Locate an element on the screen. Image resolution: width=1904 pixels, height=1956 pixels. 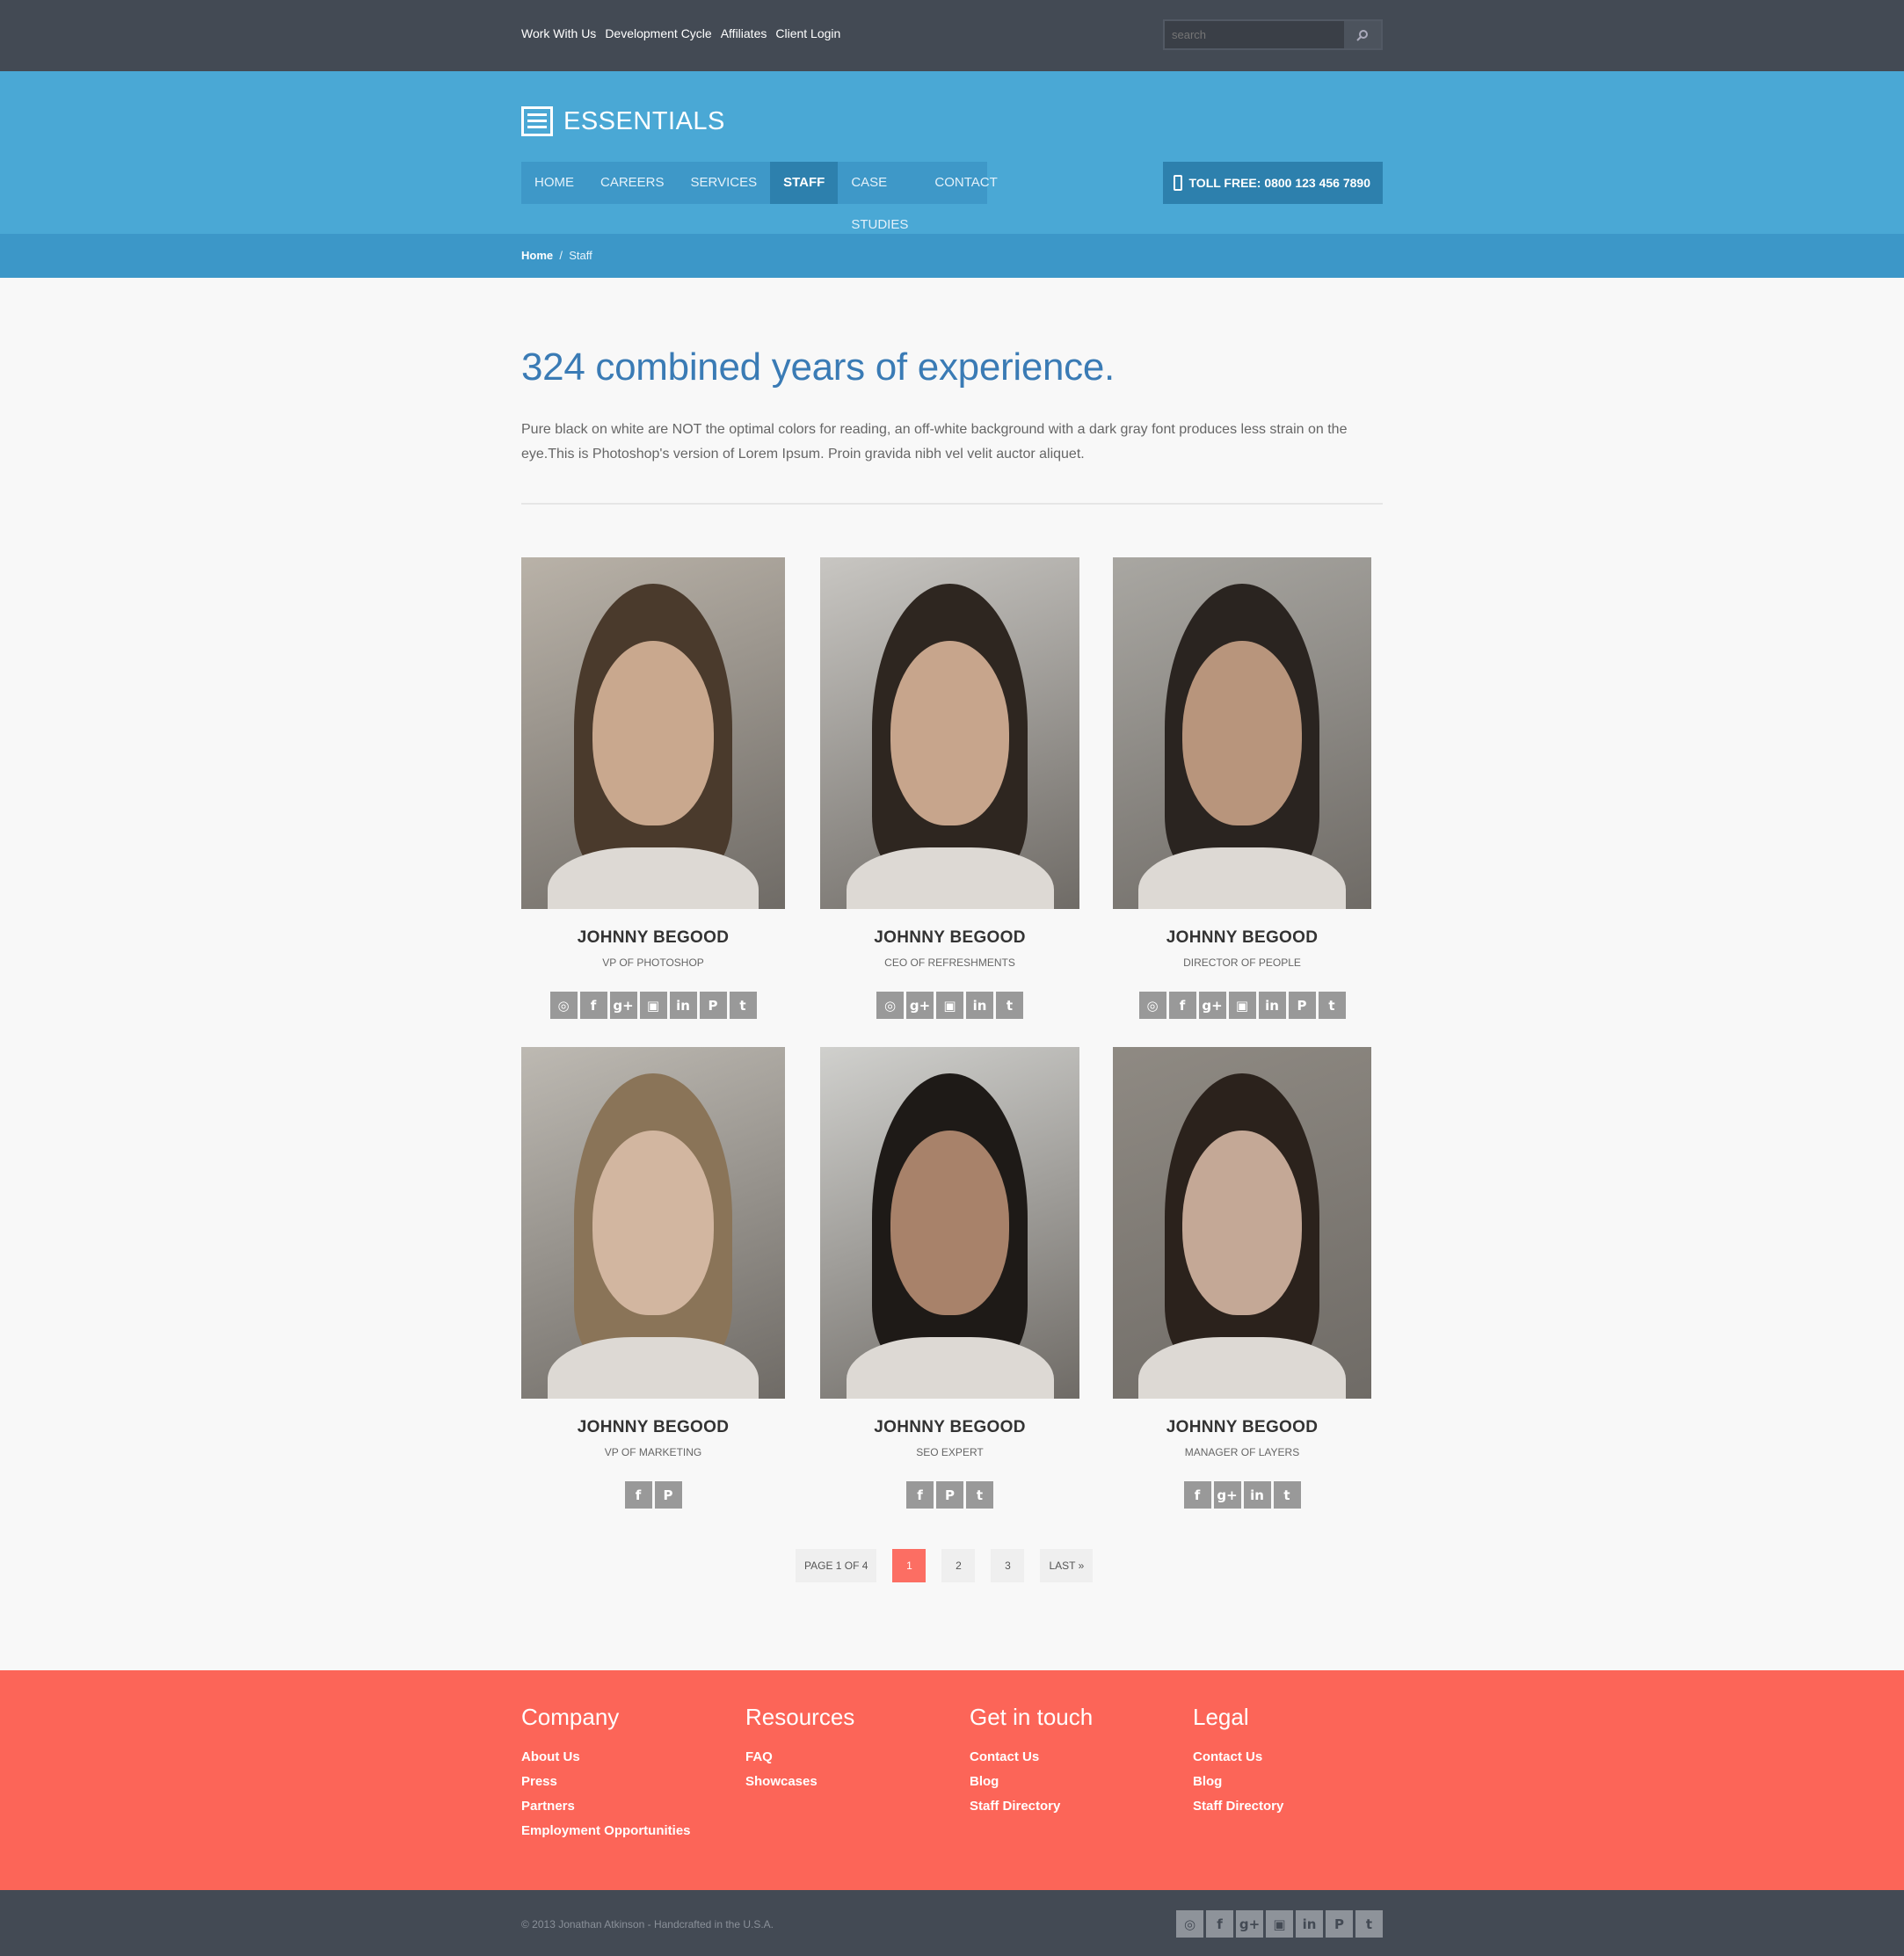
footer-link: Press is located at coordinates (606, 1782).